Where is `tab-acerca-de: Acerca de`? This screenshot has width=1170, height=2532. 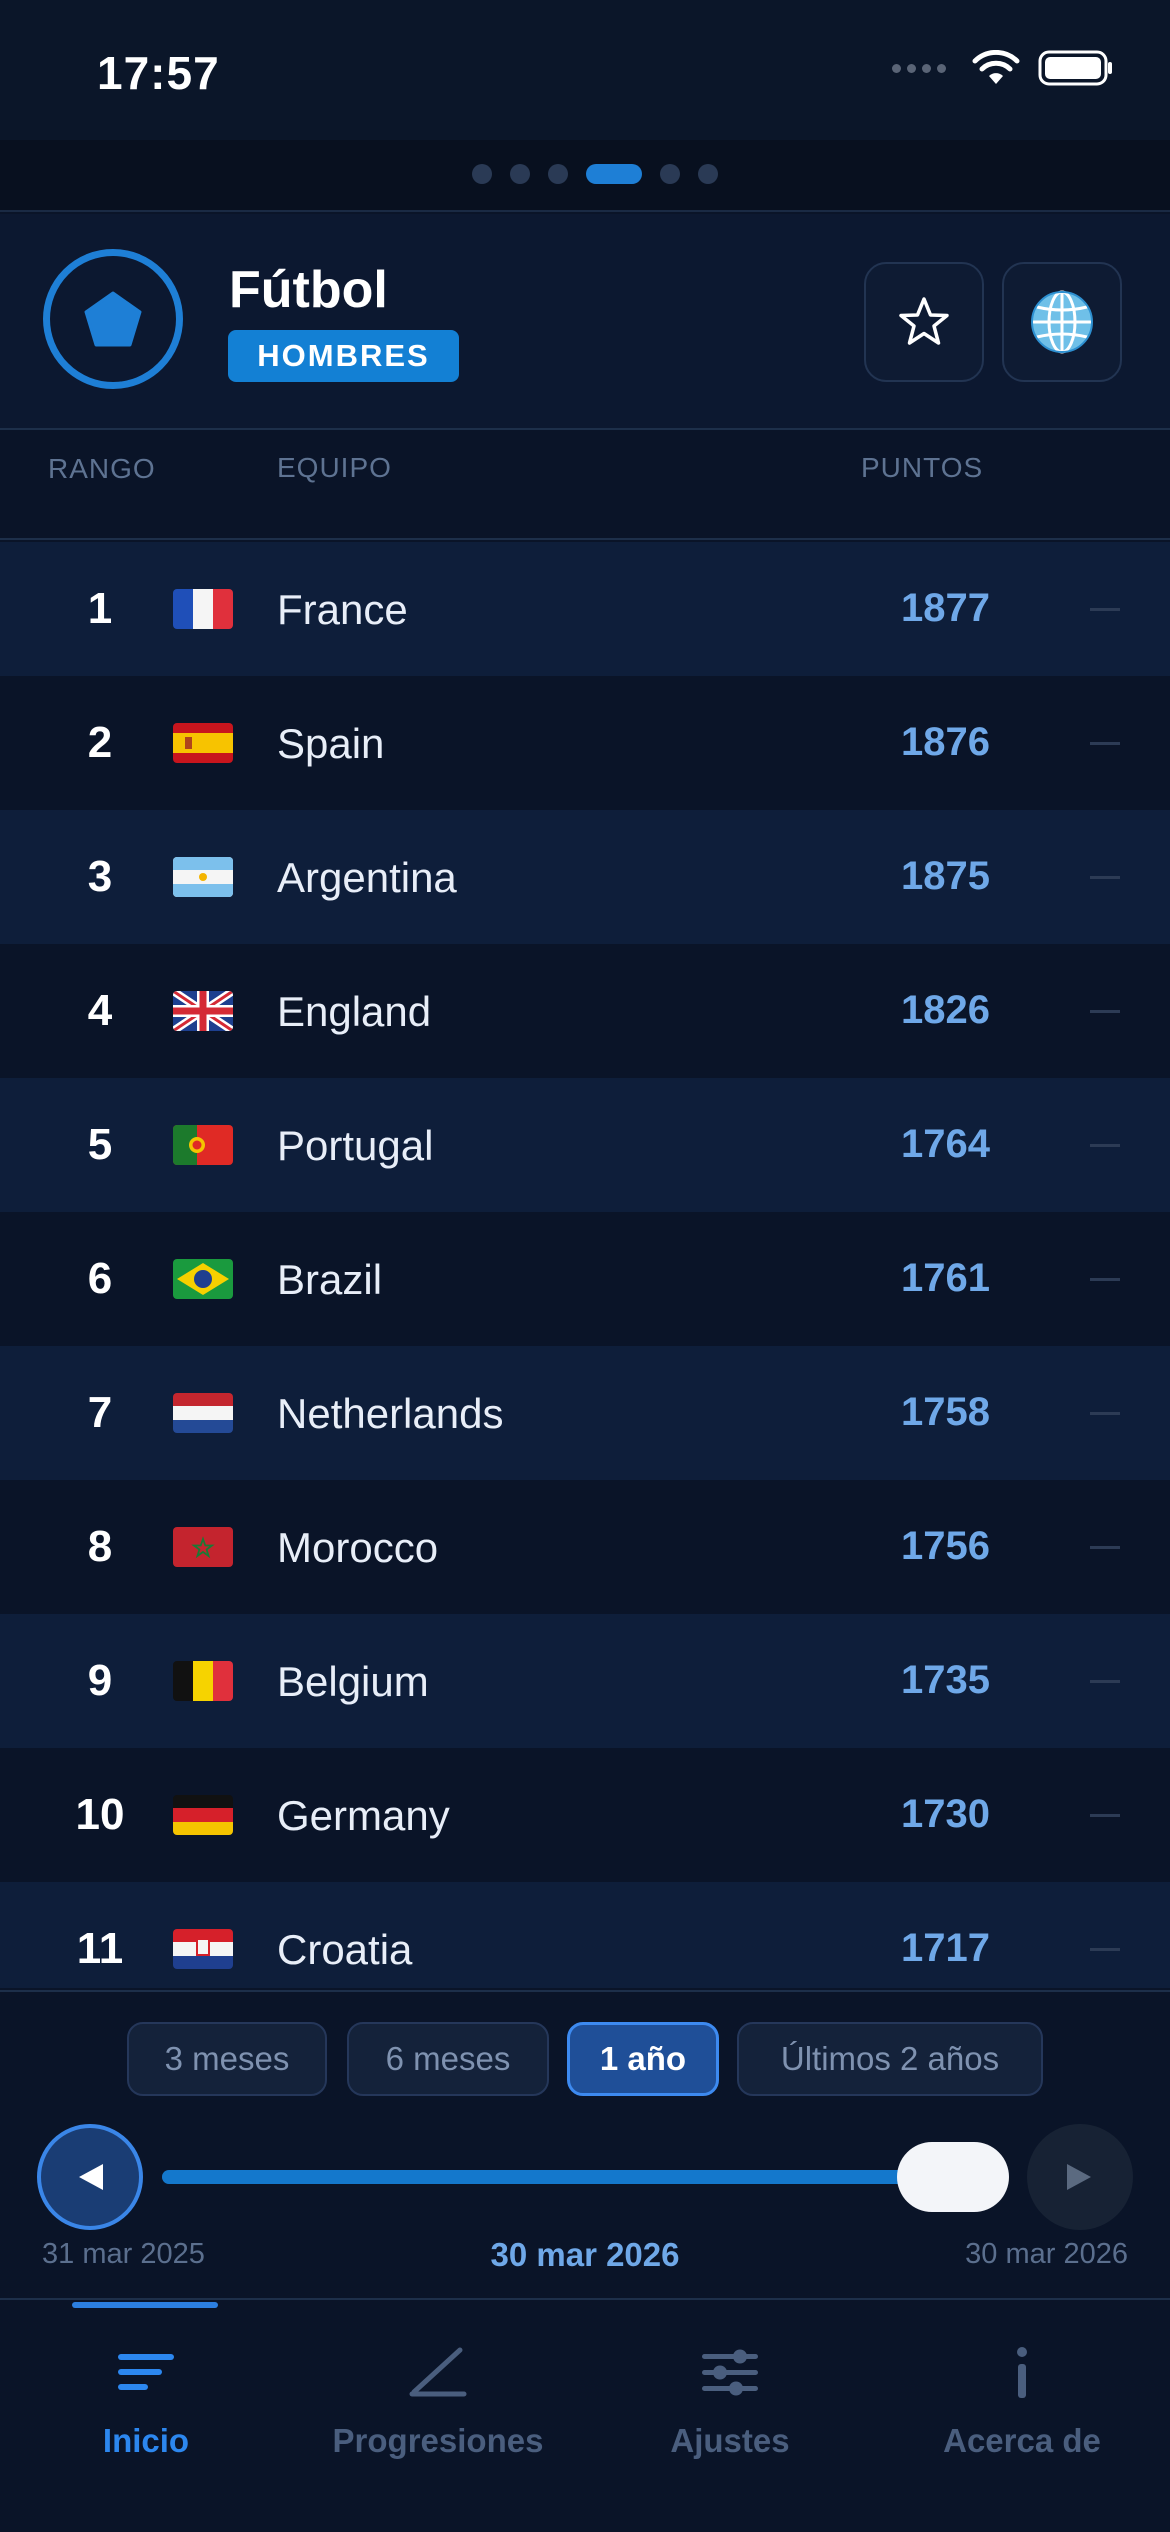
tab-acerca-de: Acerca de is located at coordinates (1022, 2400).